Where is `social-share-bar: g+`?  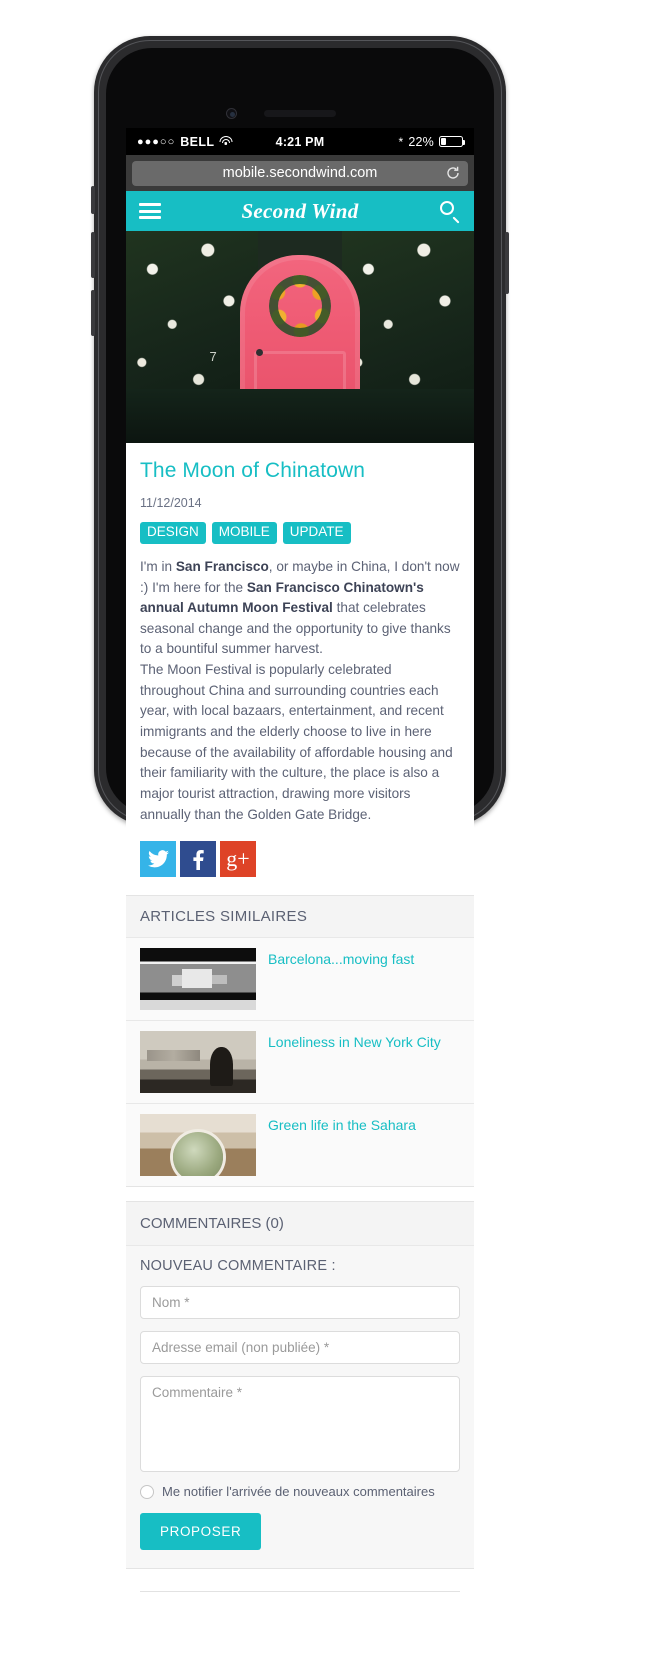
social-share-bar: g+ is located at coordinates (300, 860).